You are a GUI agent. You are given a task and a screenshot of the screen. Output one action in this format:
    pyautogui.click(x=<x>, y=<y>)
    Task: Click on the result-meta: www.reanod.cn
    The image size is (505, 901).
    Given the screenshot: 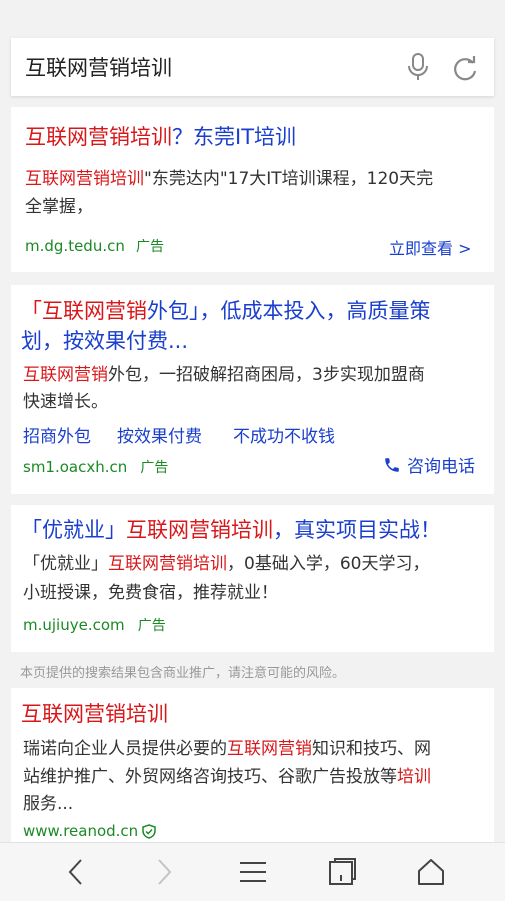 What is the action you would take?
    pyautogui.click(x=89, y=831)
    